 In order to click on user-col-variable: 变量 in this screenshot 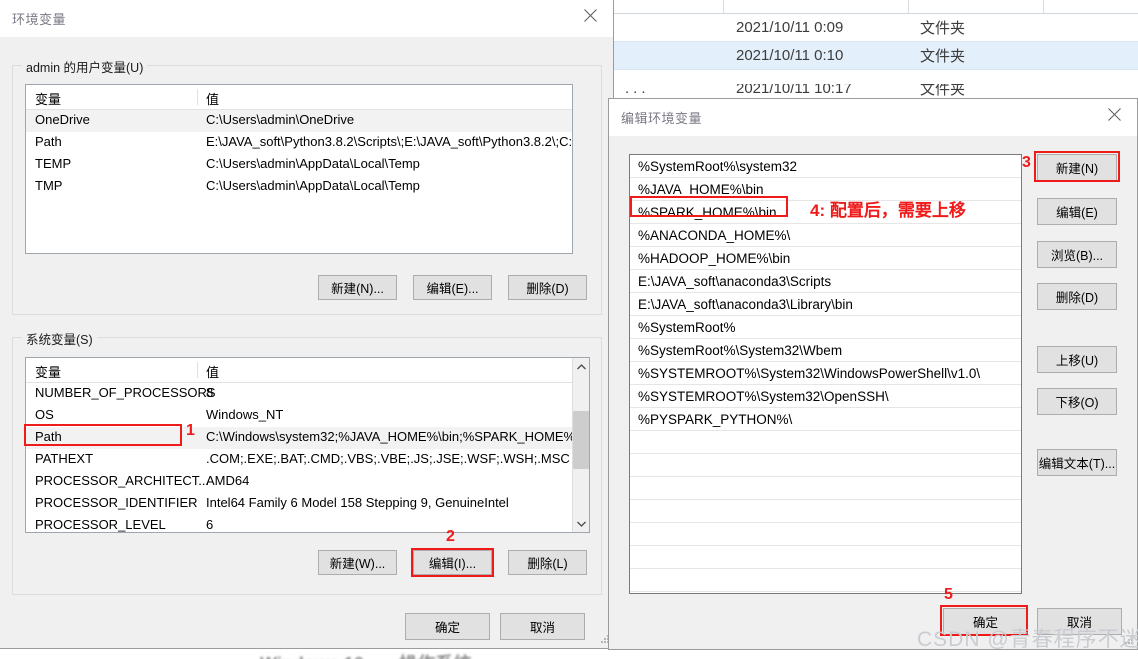, I will do `click(48, 99)`.